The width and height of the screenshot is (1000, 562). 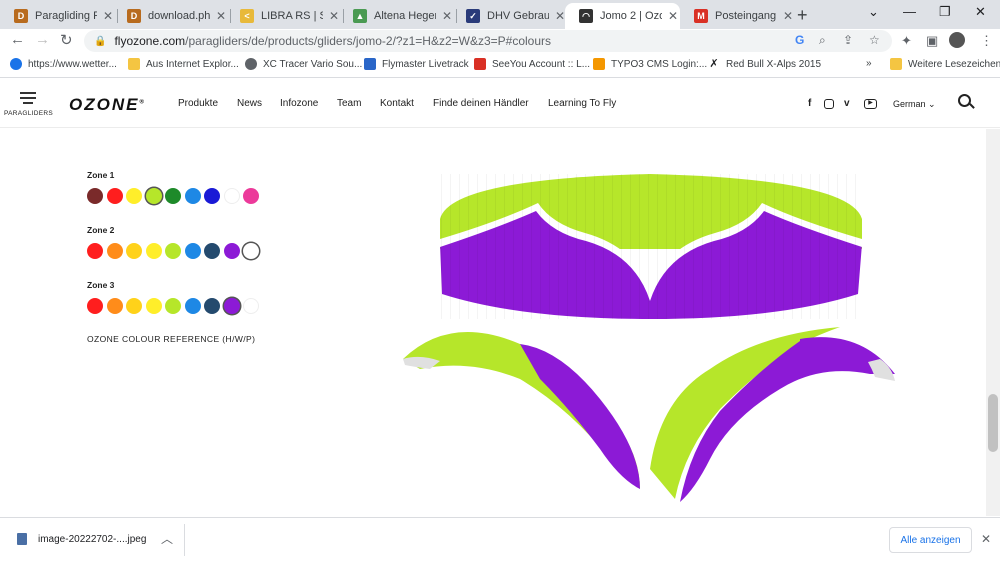 I want to click on tab-4: ▲ Altena Hegens ✕, so click(x=398, y=16).